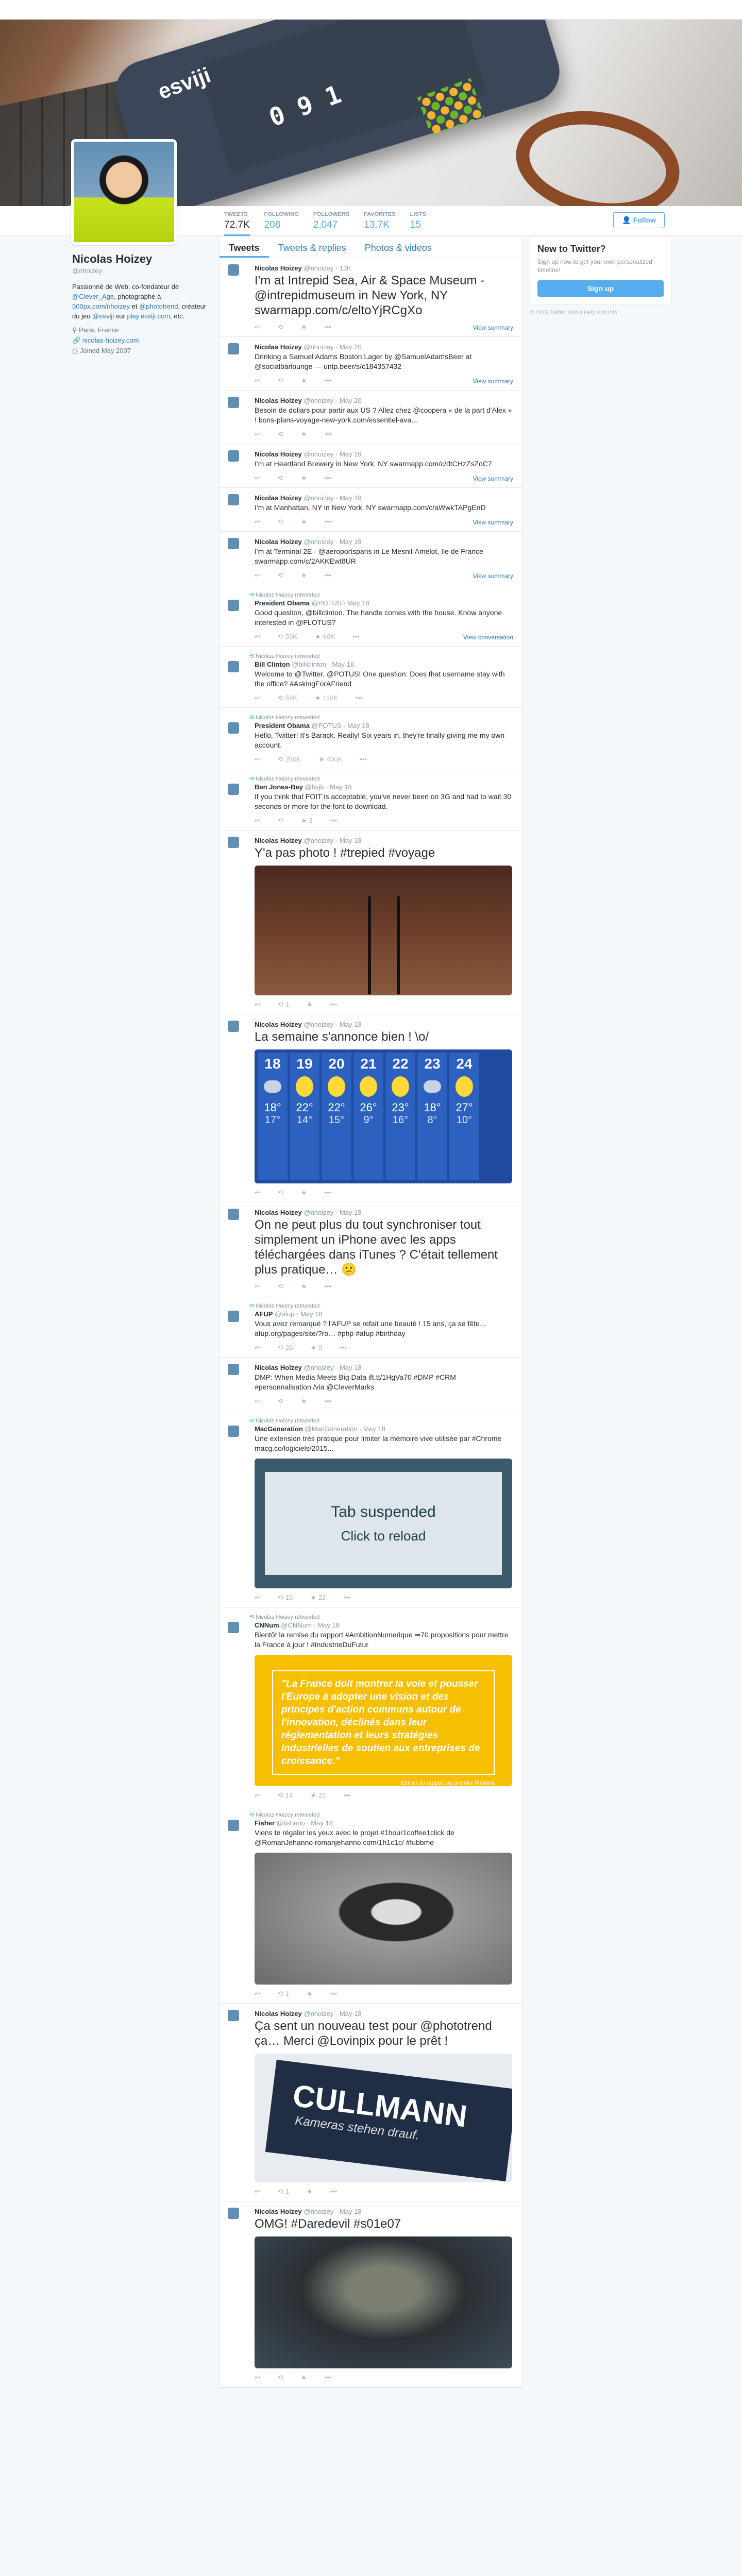  What do you see at coordinates (380, 221) in the screenshot?
I see `stat-favorites: Favorites 13.7K` at bounding box center [380, 221].